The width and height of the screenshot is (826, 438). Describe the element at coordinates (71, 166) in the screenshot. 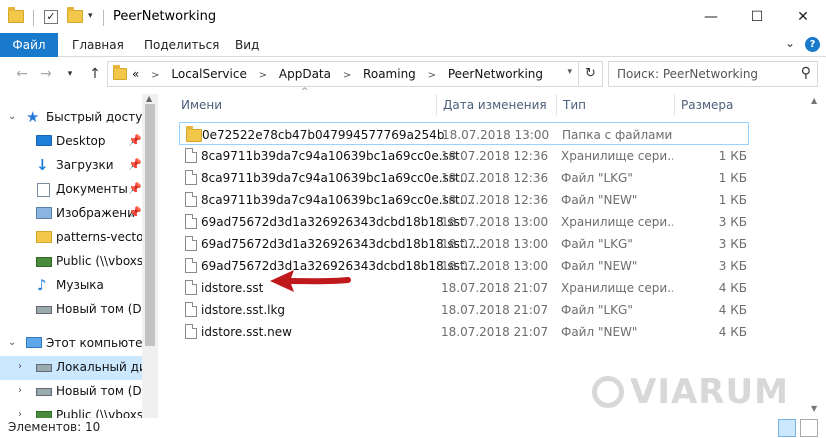

I see `nav-downloads: ↓ Загрузки 📌` at that location.